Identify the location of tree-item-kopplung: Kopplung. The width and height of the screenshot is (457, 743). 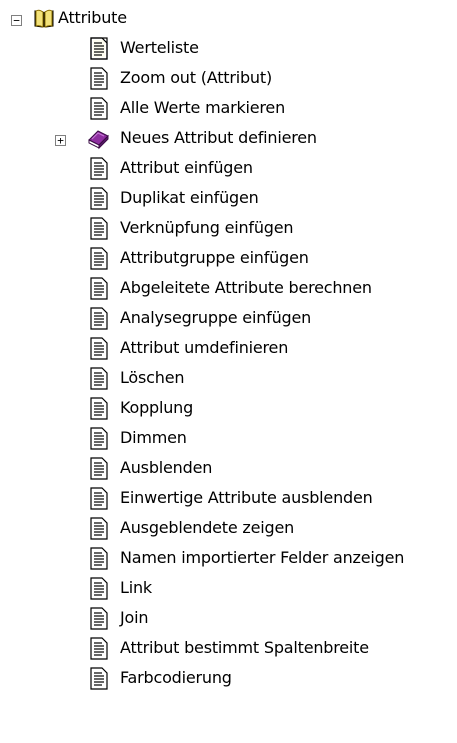
(228, 409).